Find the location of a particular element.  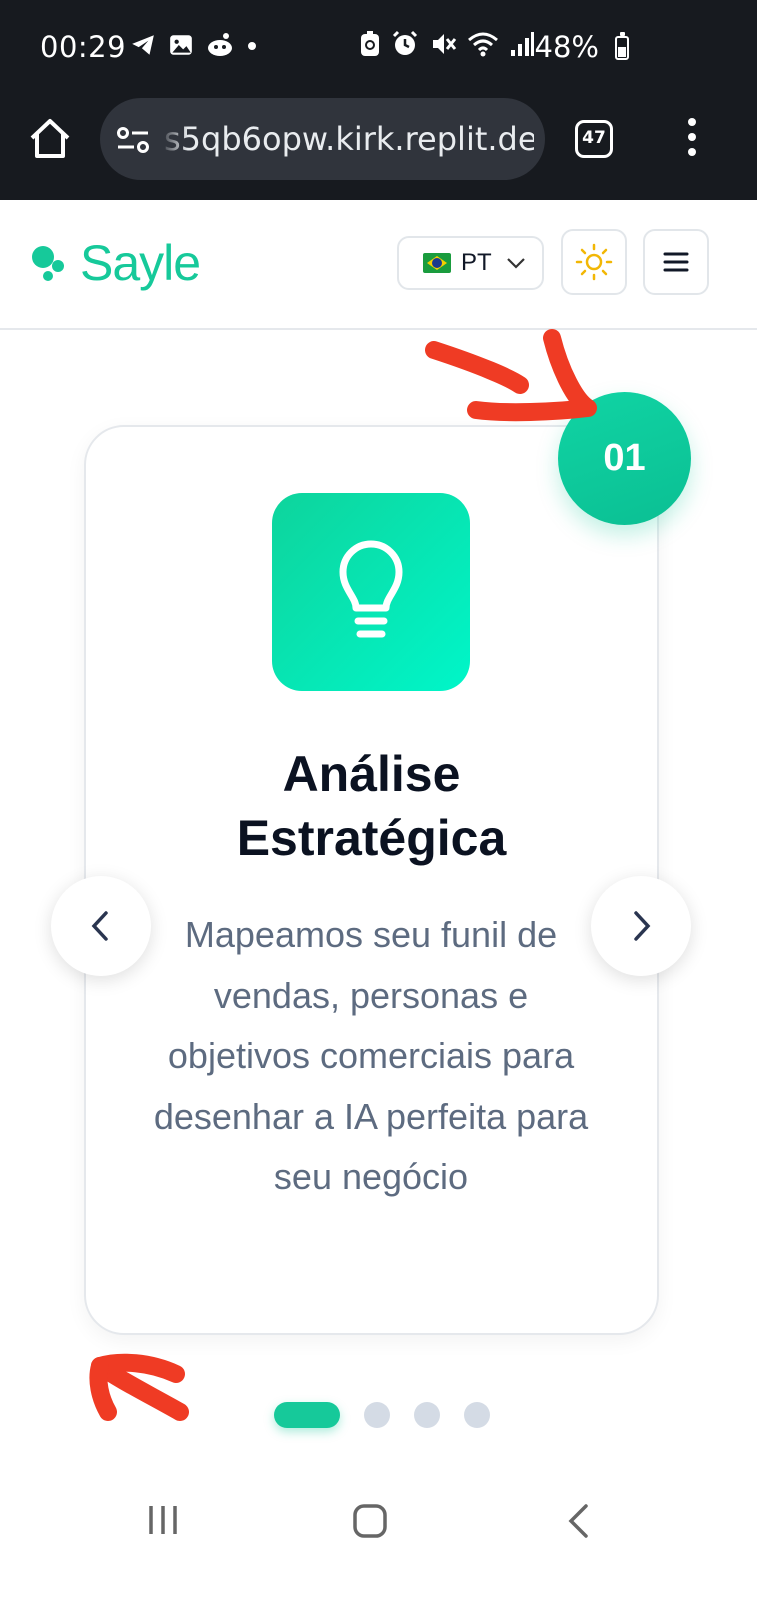

mute-icon is located at coordinates (445, 44).